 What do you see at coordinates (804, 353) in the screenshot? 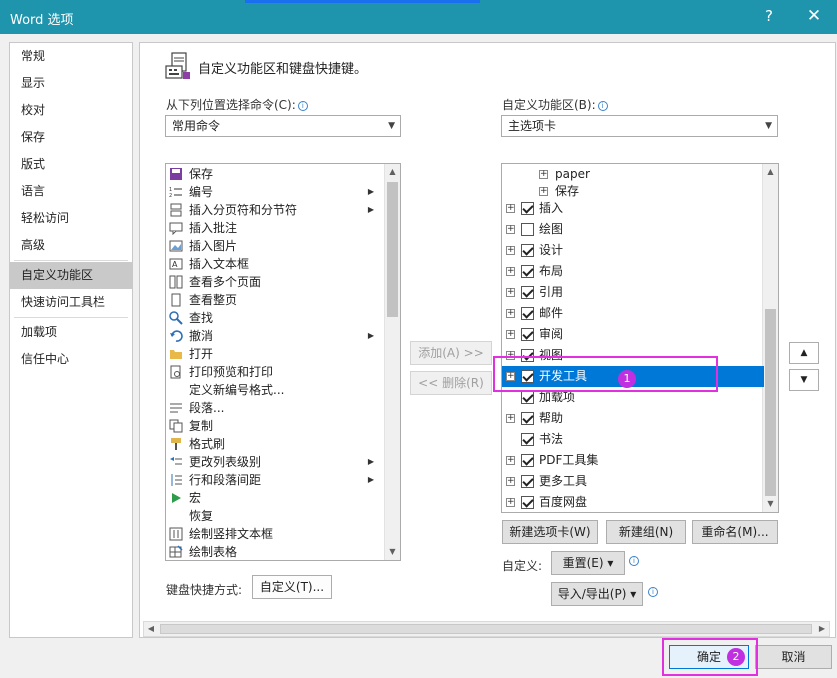
I see `move-up-button: ▲` at bounding box center [804, 353].